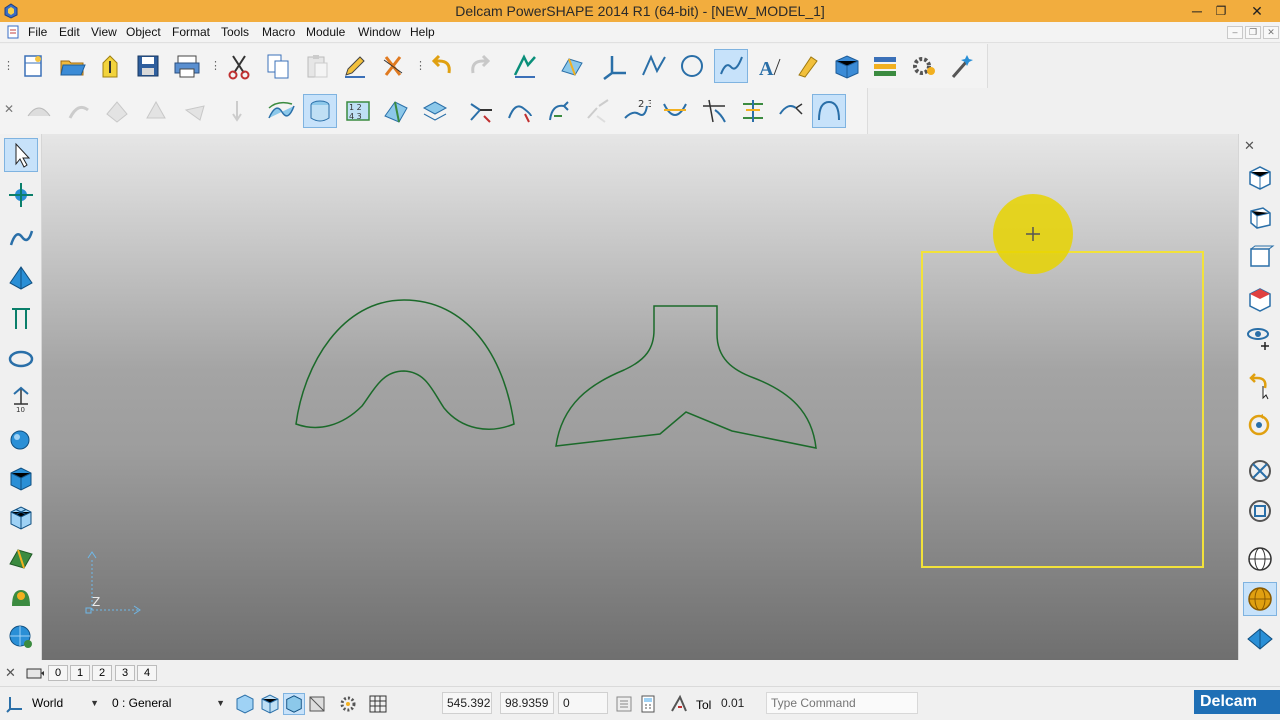 This screenshot has height=720, width=1280. What do you see at coordinates (21, 238) in the screenshot?
I see `curve-tool-icon` at bounding box center [21, 238].